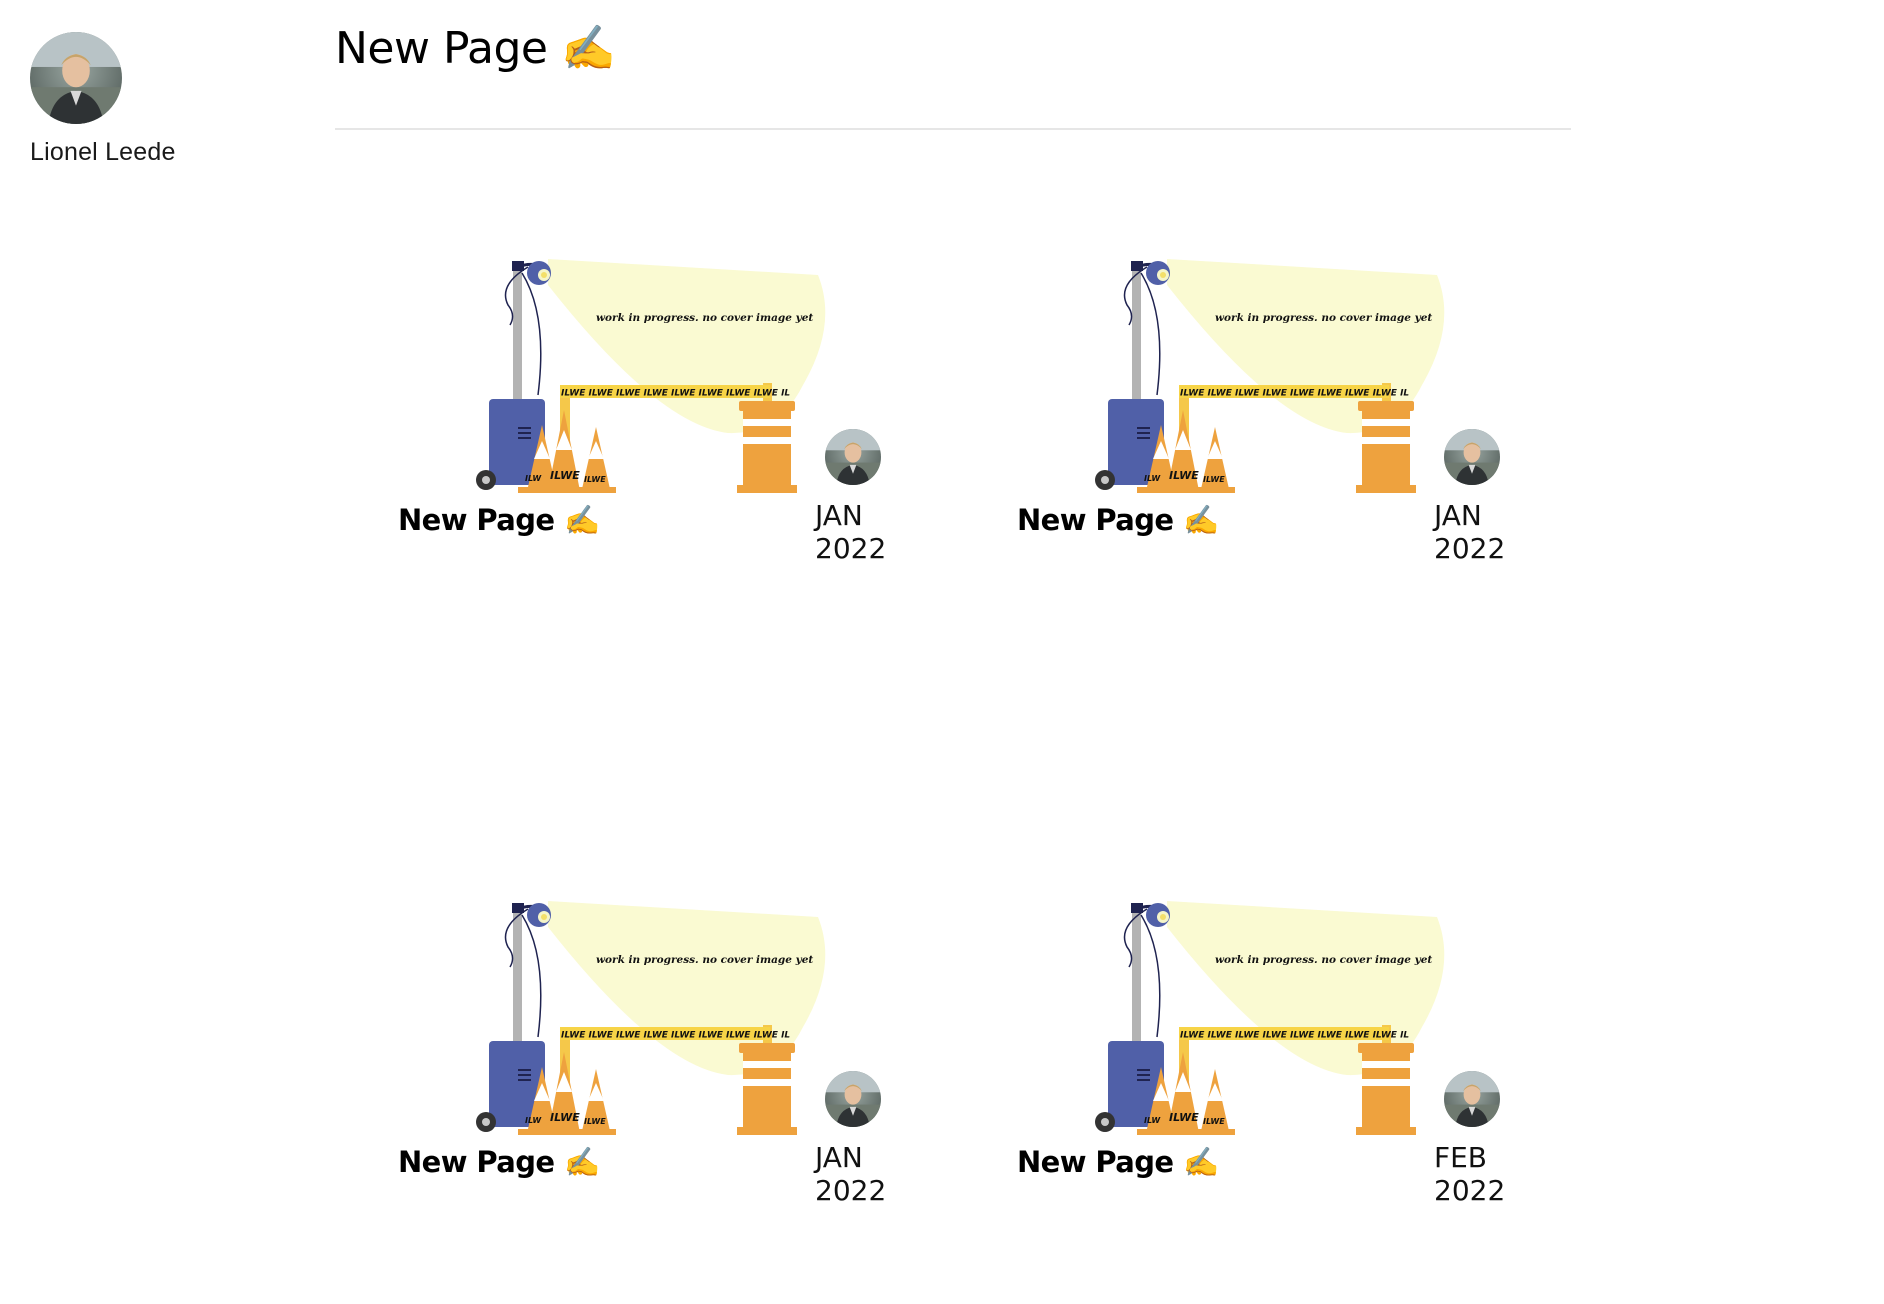 The height and width of the screenshot is (1304, 1884). What do you see at coordinates (1461, 1157) in the screenshot?
I see `card-date-month: FEB` at bounding box center [1461, 1157].